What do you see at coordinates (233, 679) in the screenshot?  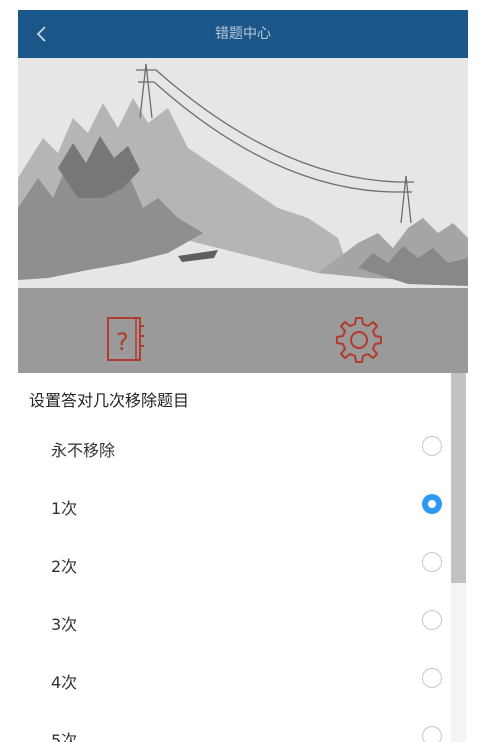 I see `option-4-times: 4次` at bounding box center [233, 679].